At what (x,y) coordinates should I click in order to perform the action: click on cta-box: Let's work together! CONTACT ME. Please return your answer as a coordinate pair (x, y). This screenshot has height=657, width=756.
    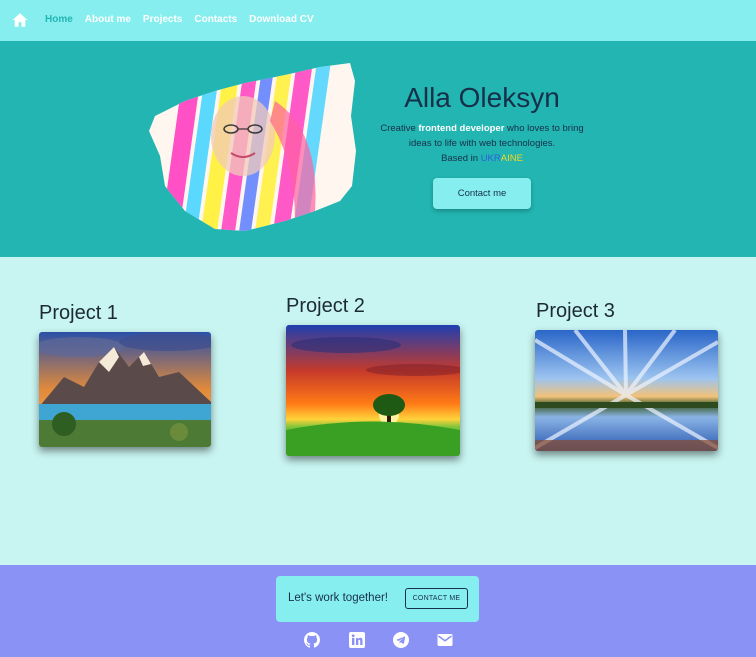
    Looking at the image, I should click on (377, 599).